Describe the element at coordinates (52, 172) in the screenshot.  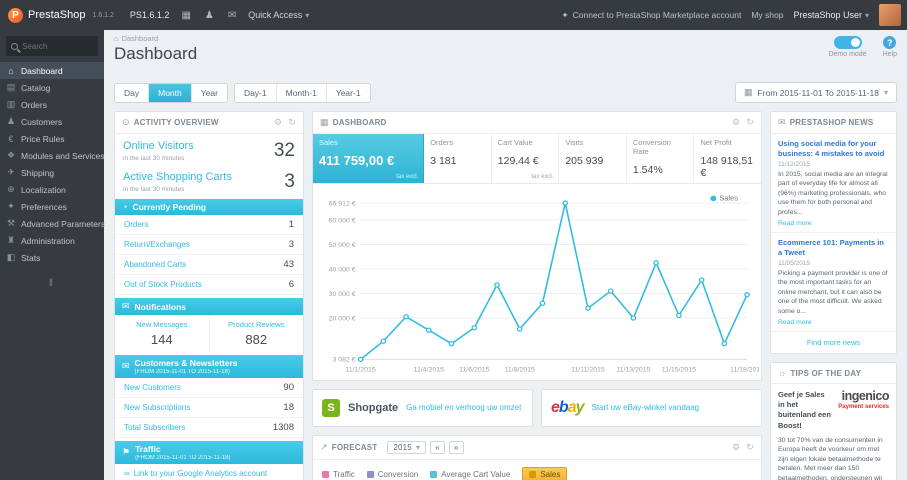
I see `sidebar-item-shipping: ✈ Shipping` at that location.